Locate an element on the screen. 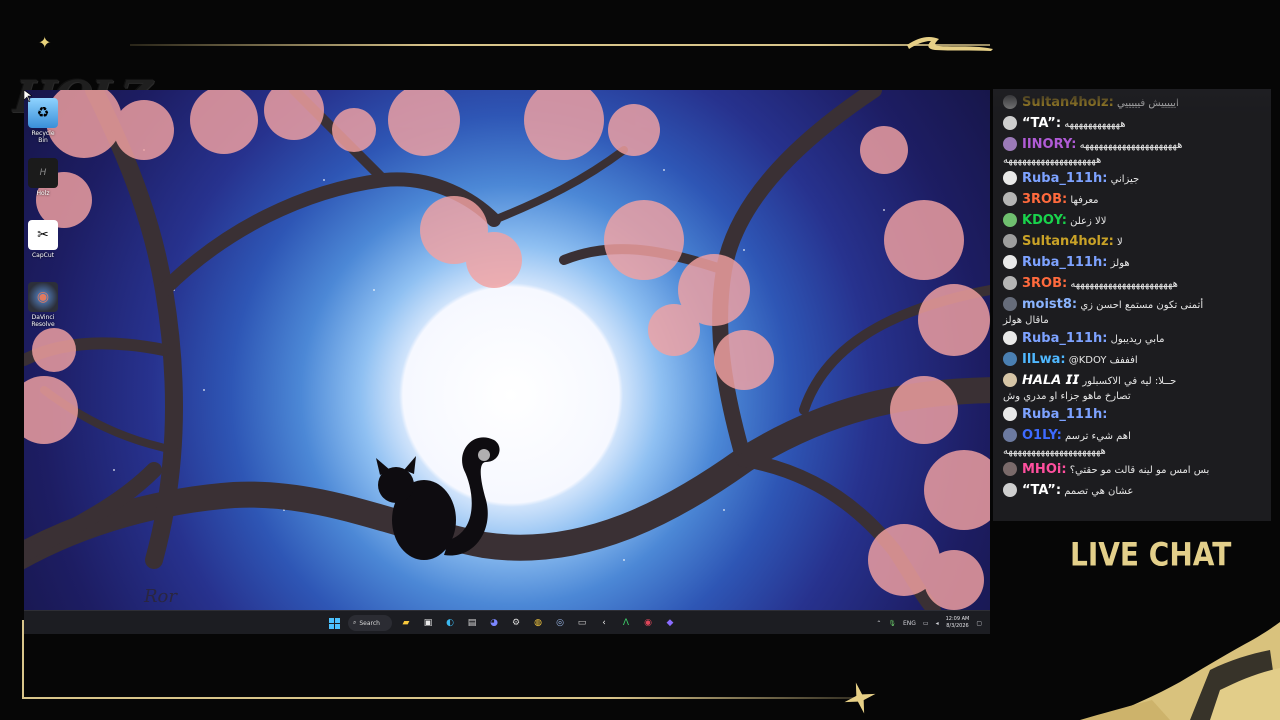 The width and height of the screenshot is (1280, 720). store-icon: ▣ is located at coordinates (428, 623).